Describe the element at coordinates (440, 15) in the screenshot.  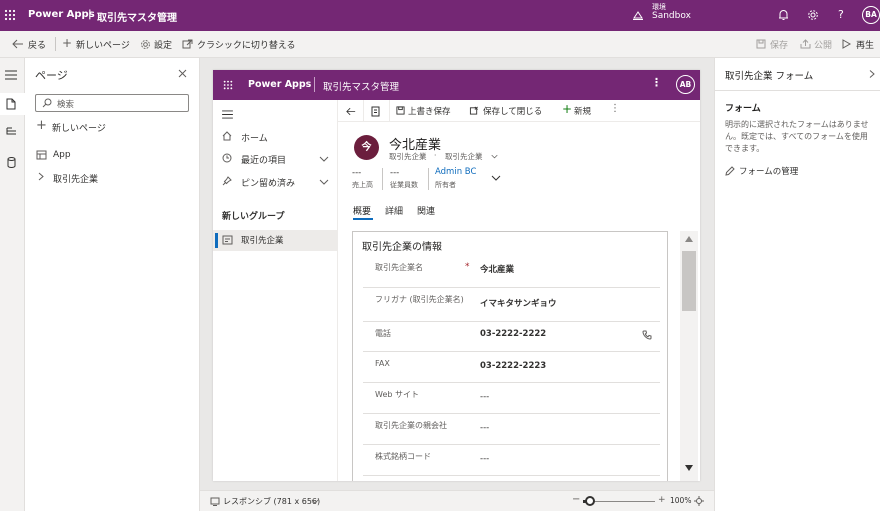
I see `top-bar: Power Apps | 取引先マスタ管理 環境 Sandbox ? BA` at that location.